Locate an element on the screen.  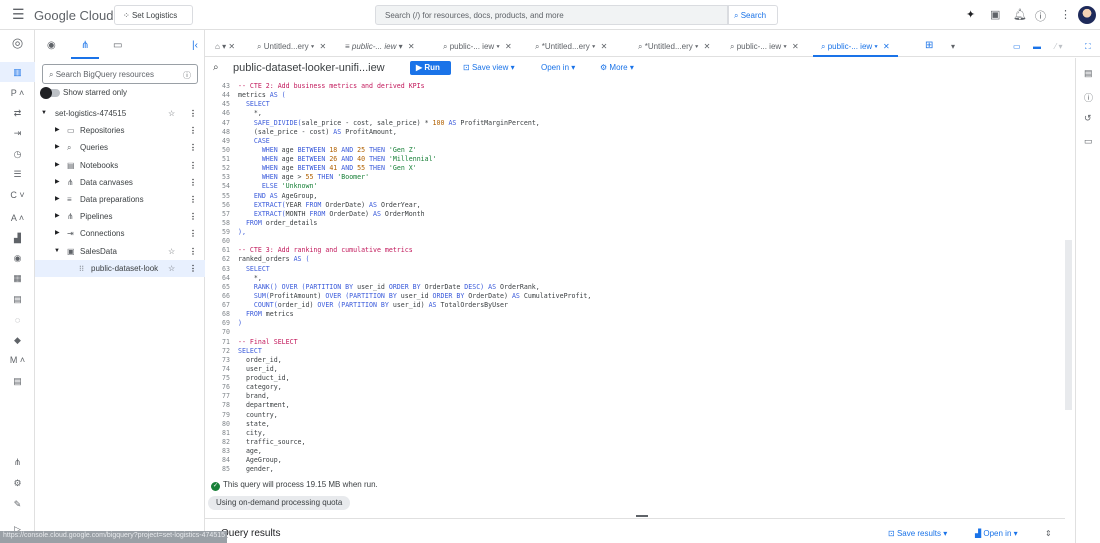
list-icon: ▤ is located at coordinates (17, 381).